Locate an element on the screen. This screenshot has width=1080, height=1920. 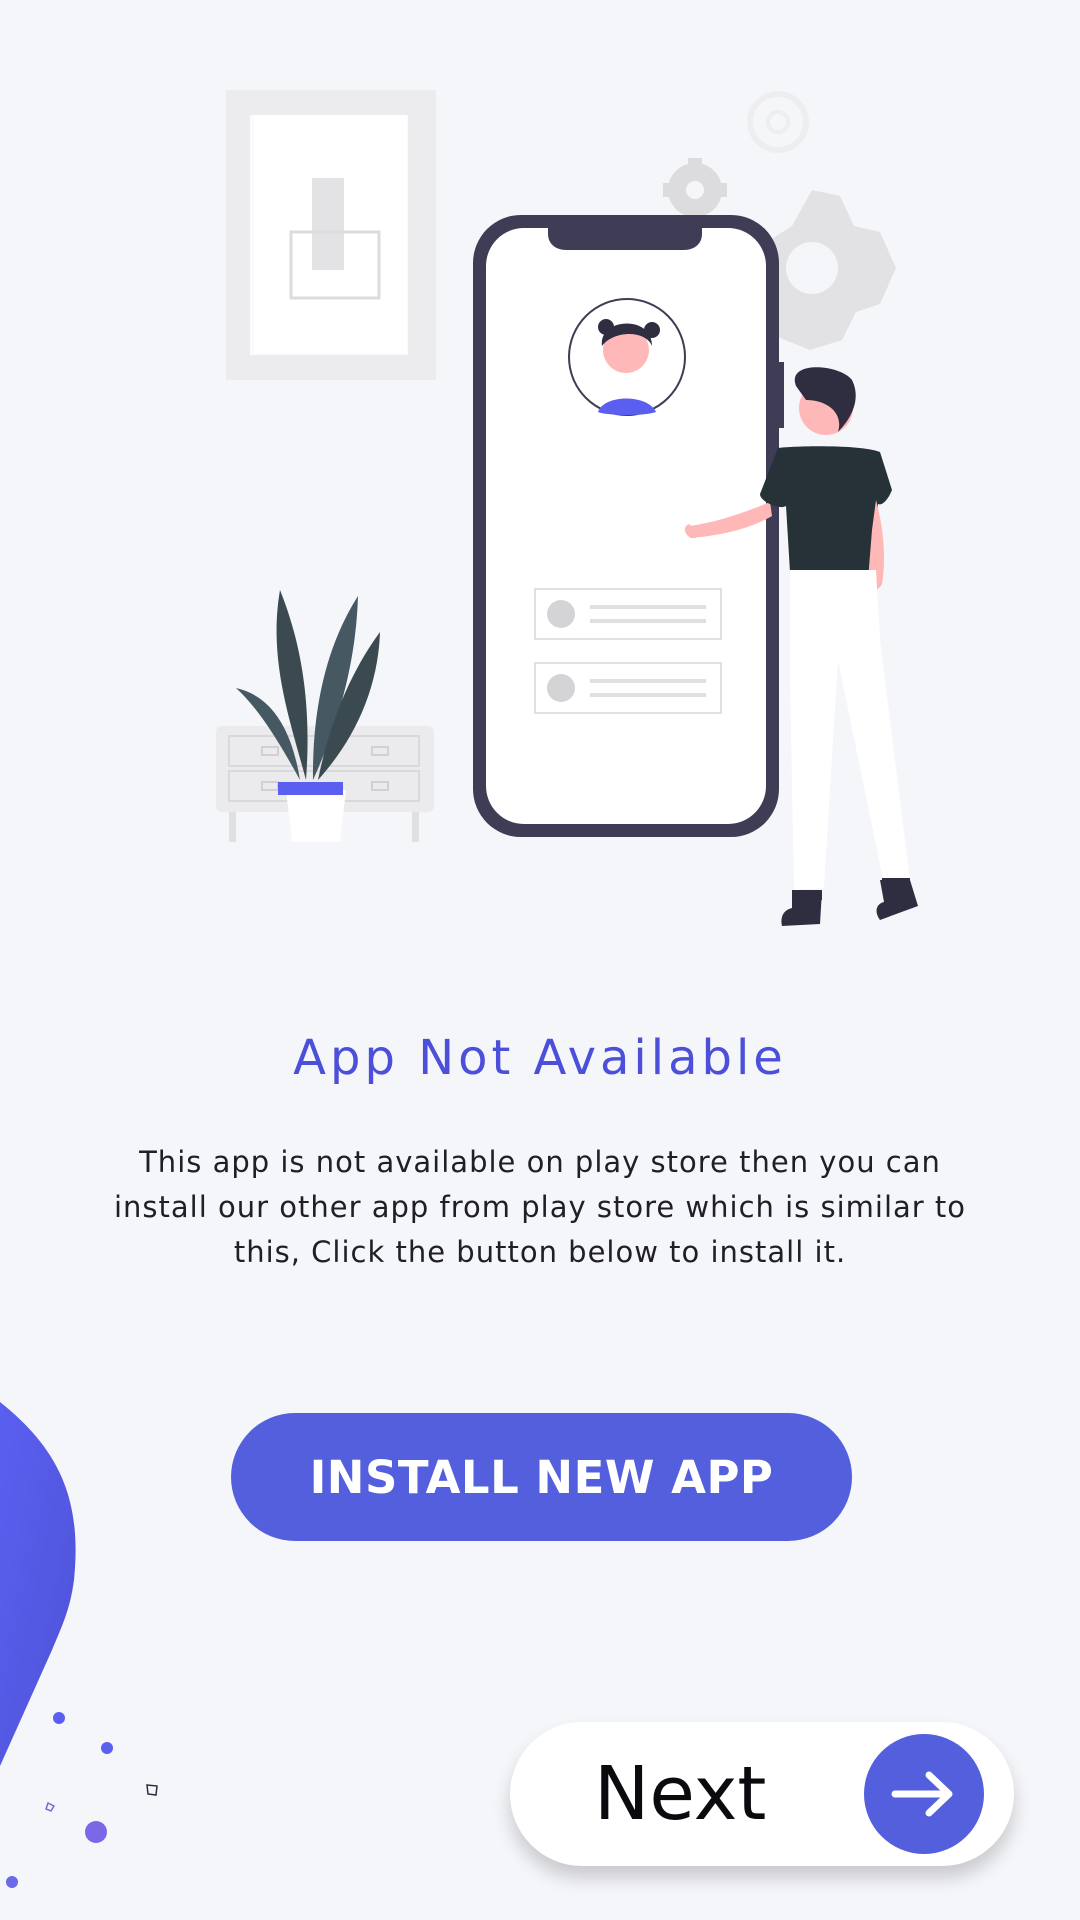
install-new-app-button: INSTALL NEW APP is located at coordinates (541, 1477).